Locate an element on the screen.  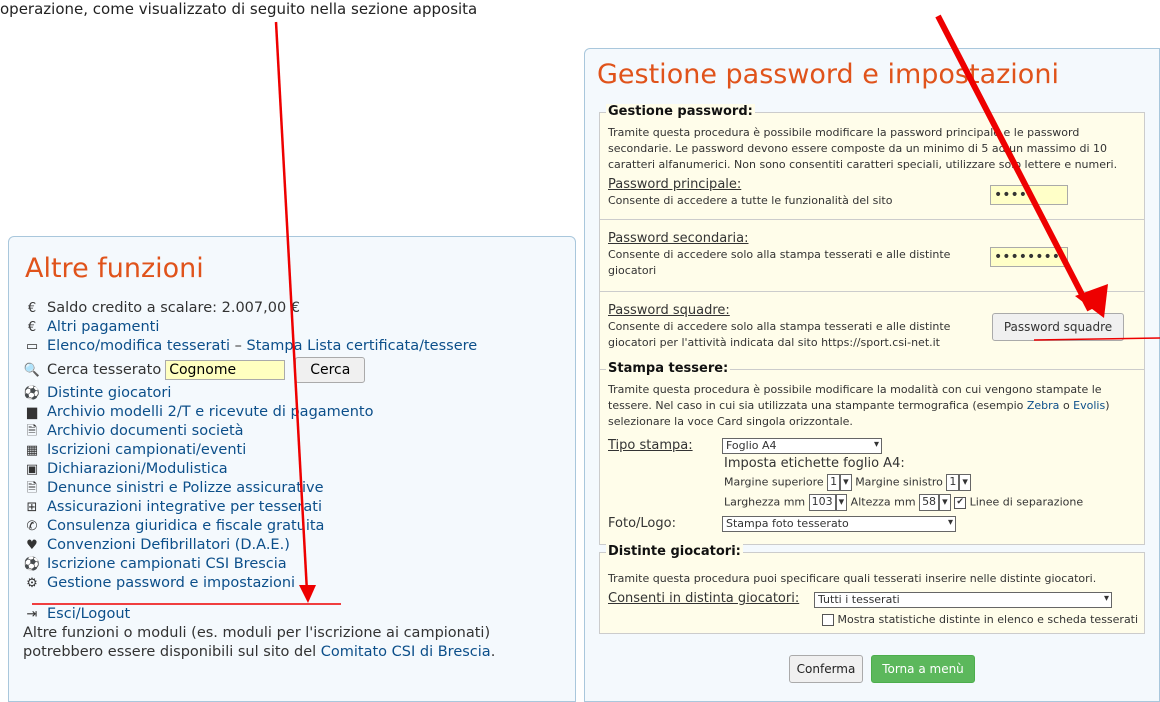
annotation-arrow-right is located at coordinates (1014, 163).